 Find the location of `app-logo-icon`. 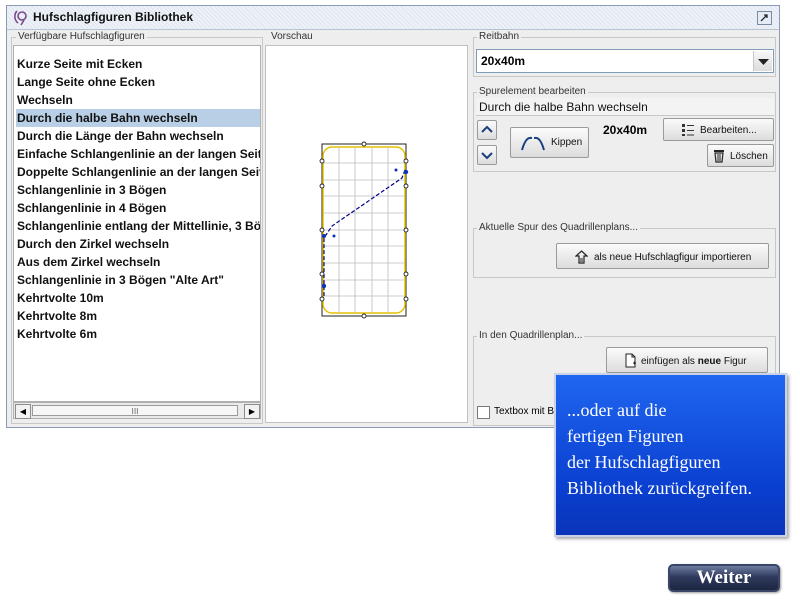

app-logo-icon is located at coordinates (21, 17).